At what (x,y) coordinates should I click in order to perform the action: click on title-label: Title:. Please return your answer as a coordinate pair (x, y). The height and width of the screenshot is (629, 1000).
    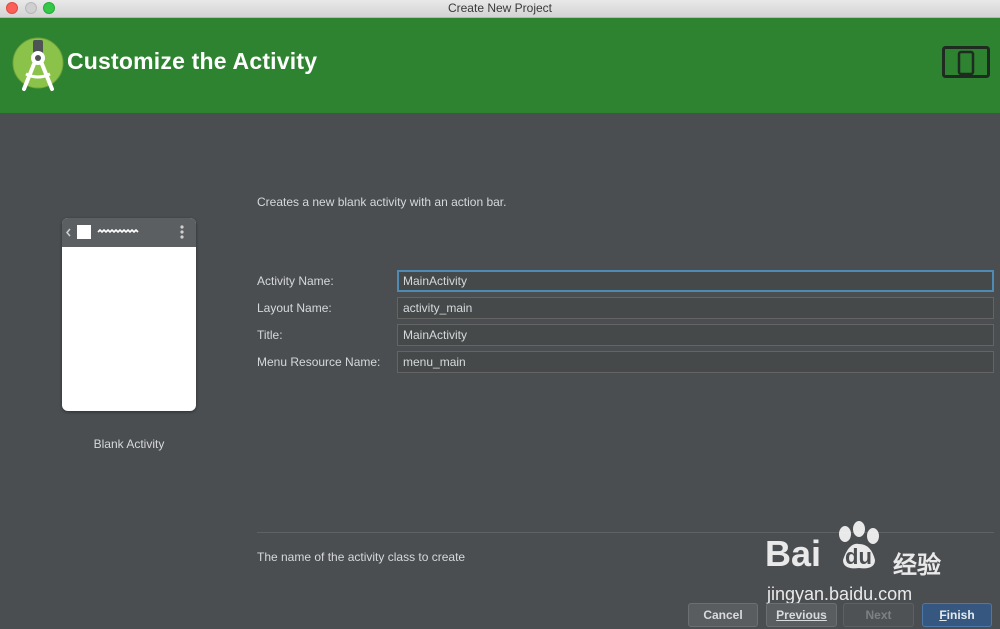
    Looking at the image, I should click on (270, 335).